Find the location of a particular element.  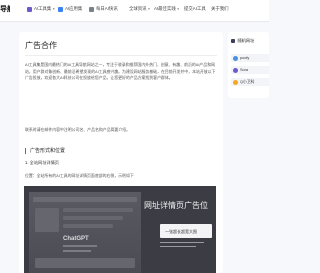

random-sites-panel: 随机网址 poofy Sora Q小卫科 is located at coordinates (248, 65).